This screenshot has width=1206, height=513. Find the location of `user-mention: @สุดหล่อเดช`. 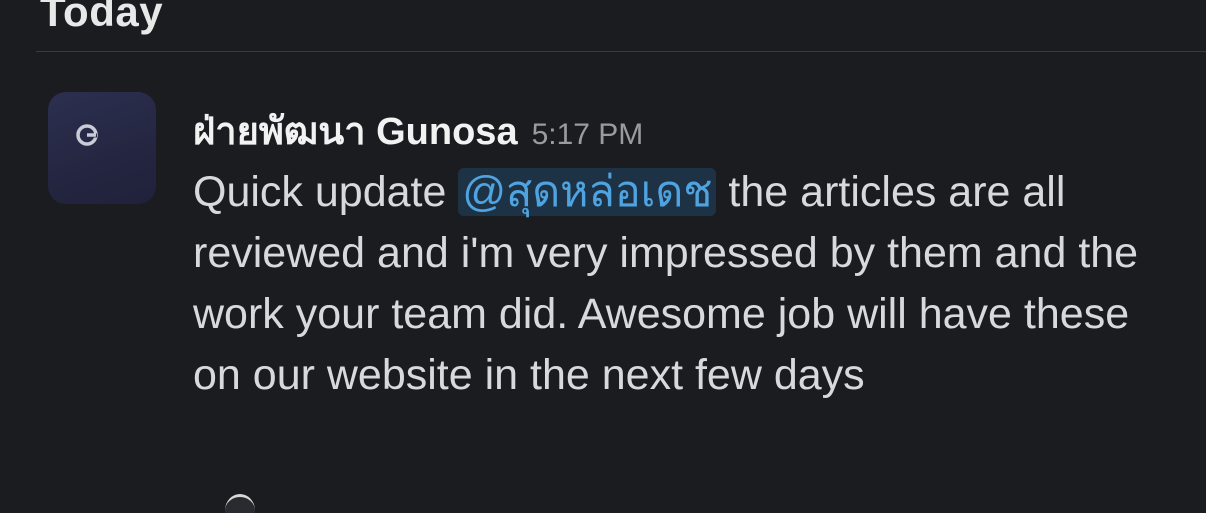

user-mention: @สุดหล่อเดช is located at coordinates (587, 192).